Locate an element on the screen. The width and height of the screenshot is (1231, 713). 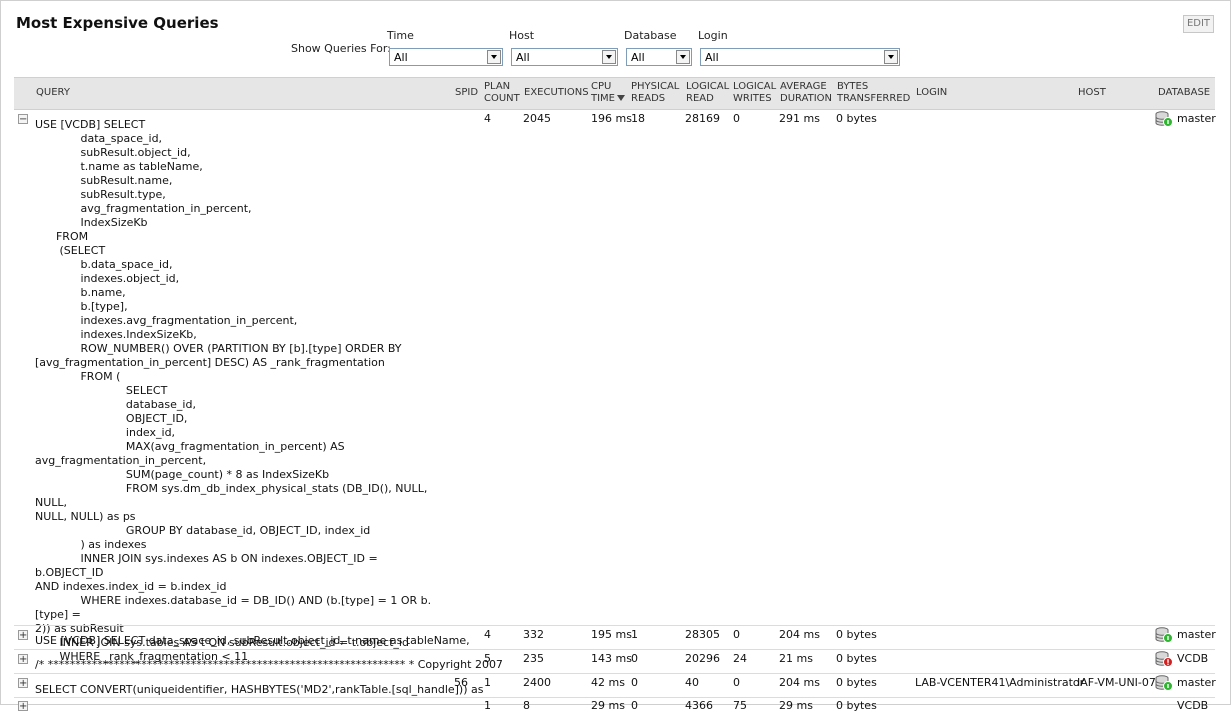
cell-executions: 2400 is located at coordinates (537, 682).